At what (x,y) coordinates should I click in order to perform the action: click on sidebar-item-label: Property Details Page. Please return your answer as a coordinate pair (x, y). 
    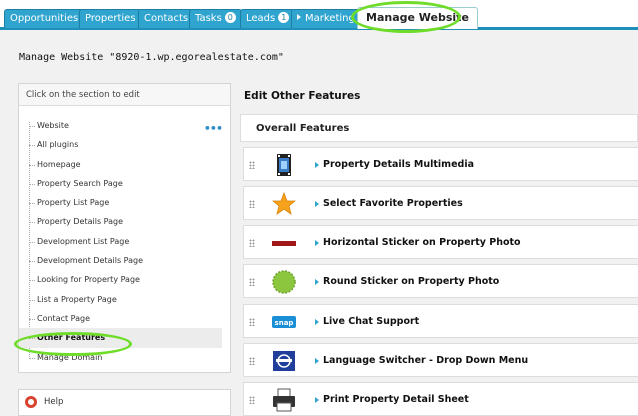
    Looking at the image, I should click on (80, 222).